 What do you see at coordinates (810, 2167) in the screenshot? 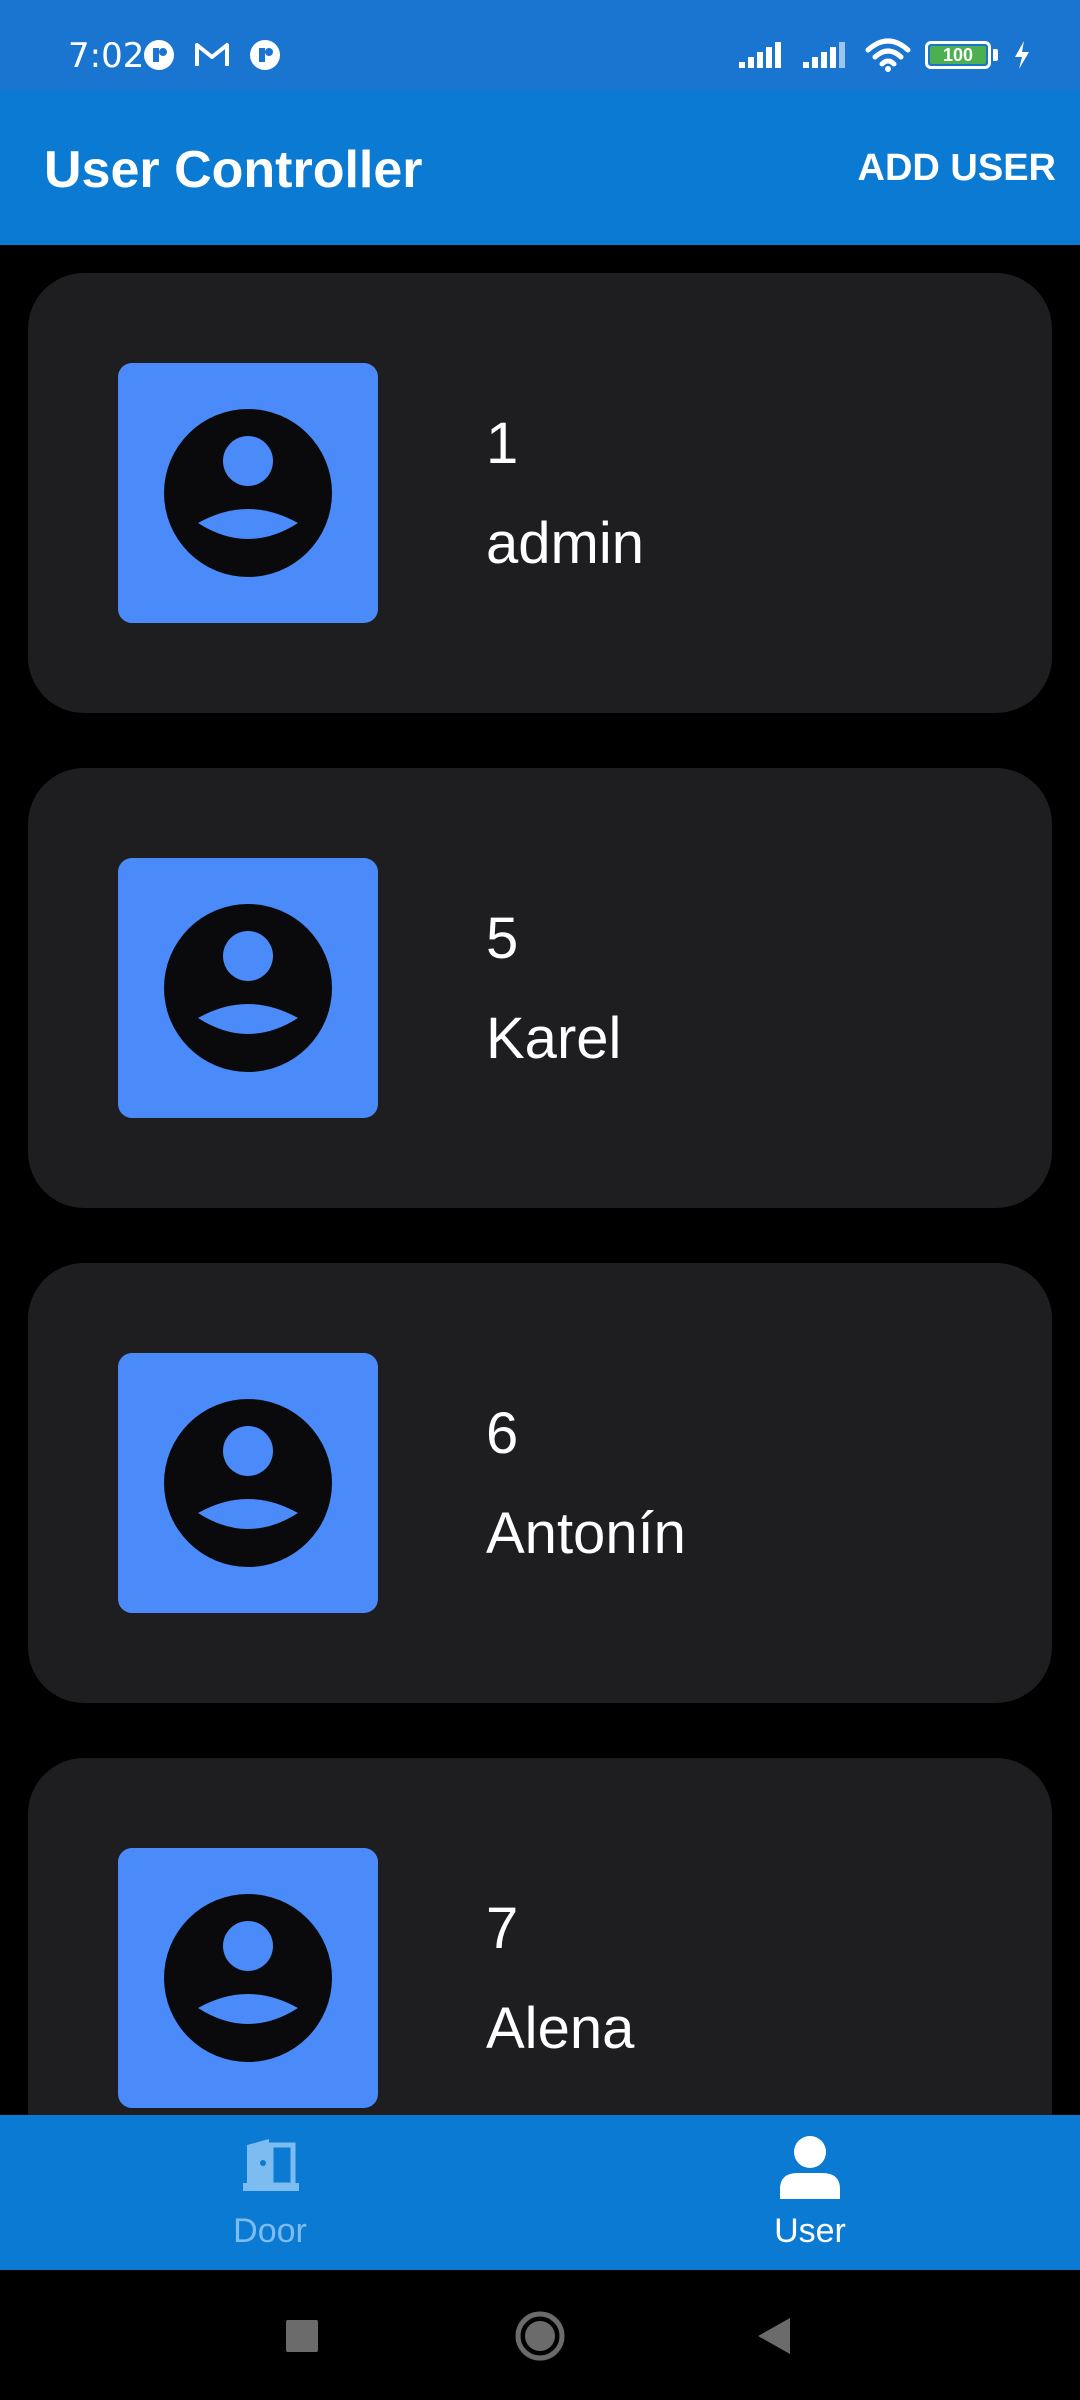
I see `user-icon` at bounding box center [810, 2167].